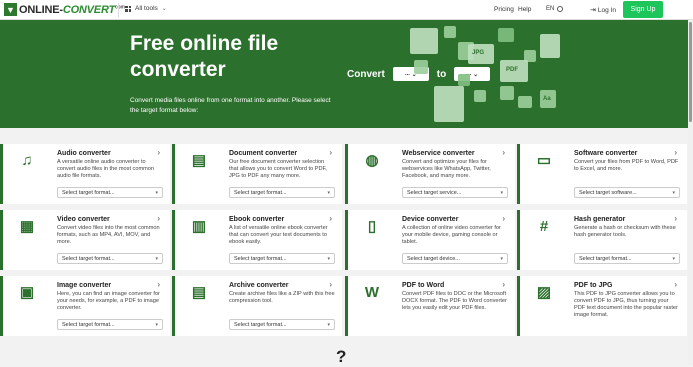 The width and height of the screenshot is (693, 367). What do you see at coordinates (438, 153) in the screenshot?
I see `card-title: Webservice converter` at bounding box center [438, 153].